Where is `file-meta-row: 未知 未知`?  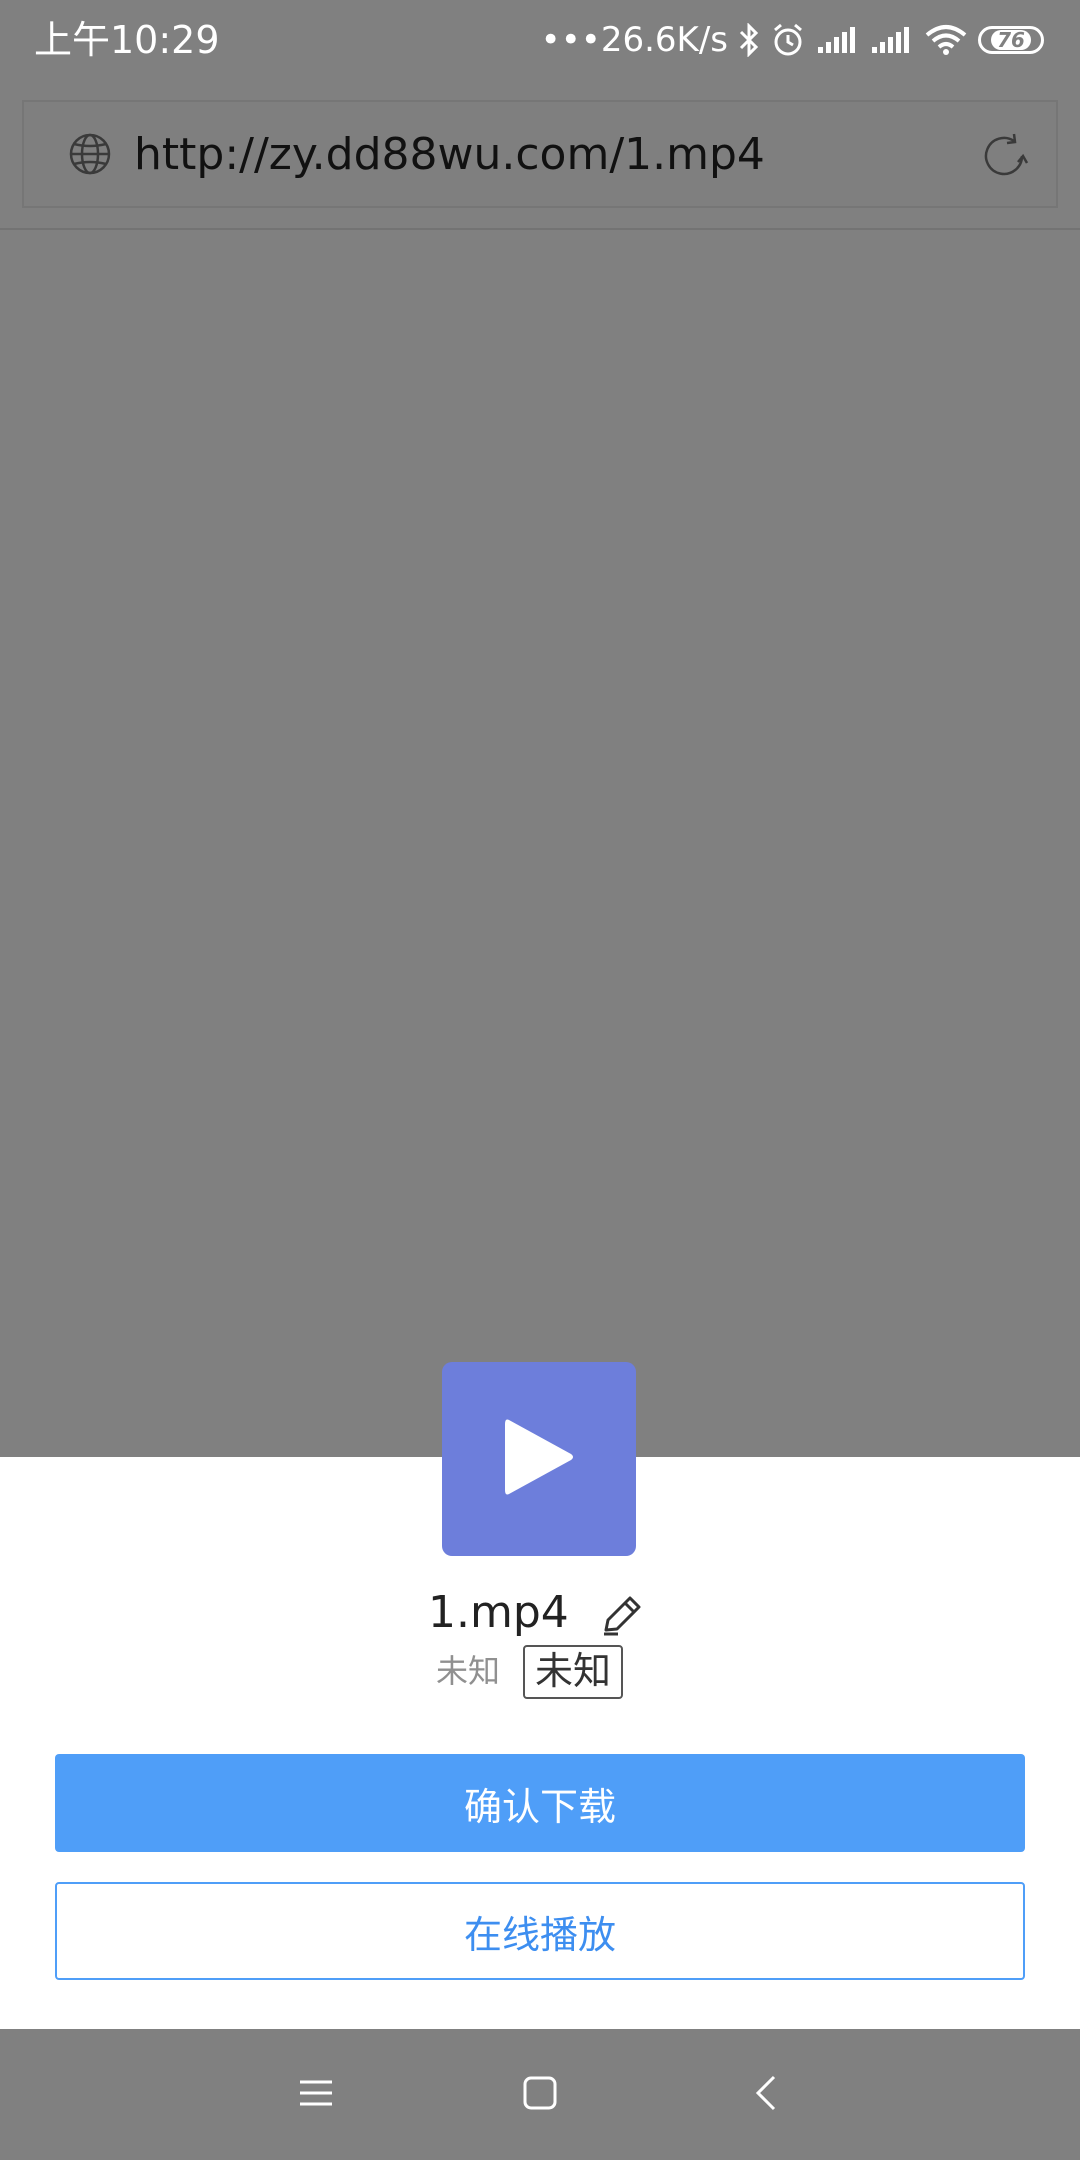 file-meta-row: 未知 未知 is located at coordinates (540, 1672).